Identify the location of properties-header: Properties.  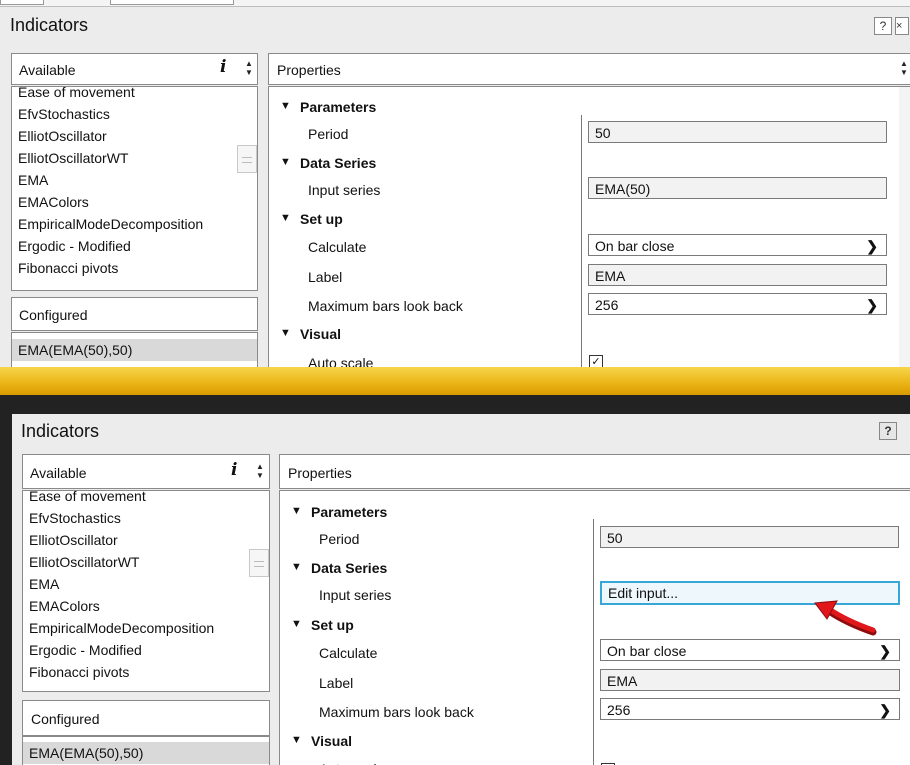
(594, 471).